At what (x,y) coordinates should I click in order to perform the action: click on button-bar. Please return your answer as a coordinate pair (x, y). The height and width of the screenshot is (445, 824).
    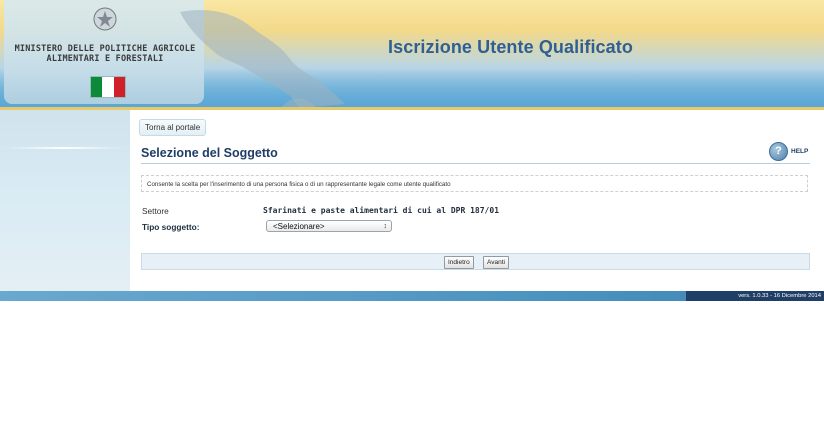
    Looking at the image, I should click on (475, 261).